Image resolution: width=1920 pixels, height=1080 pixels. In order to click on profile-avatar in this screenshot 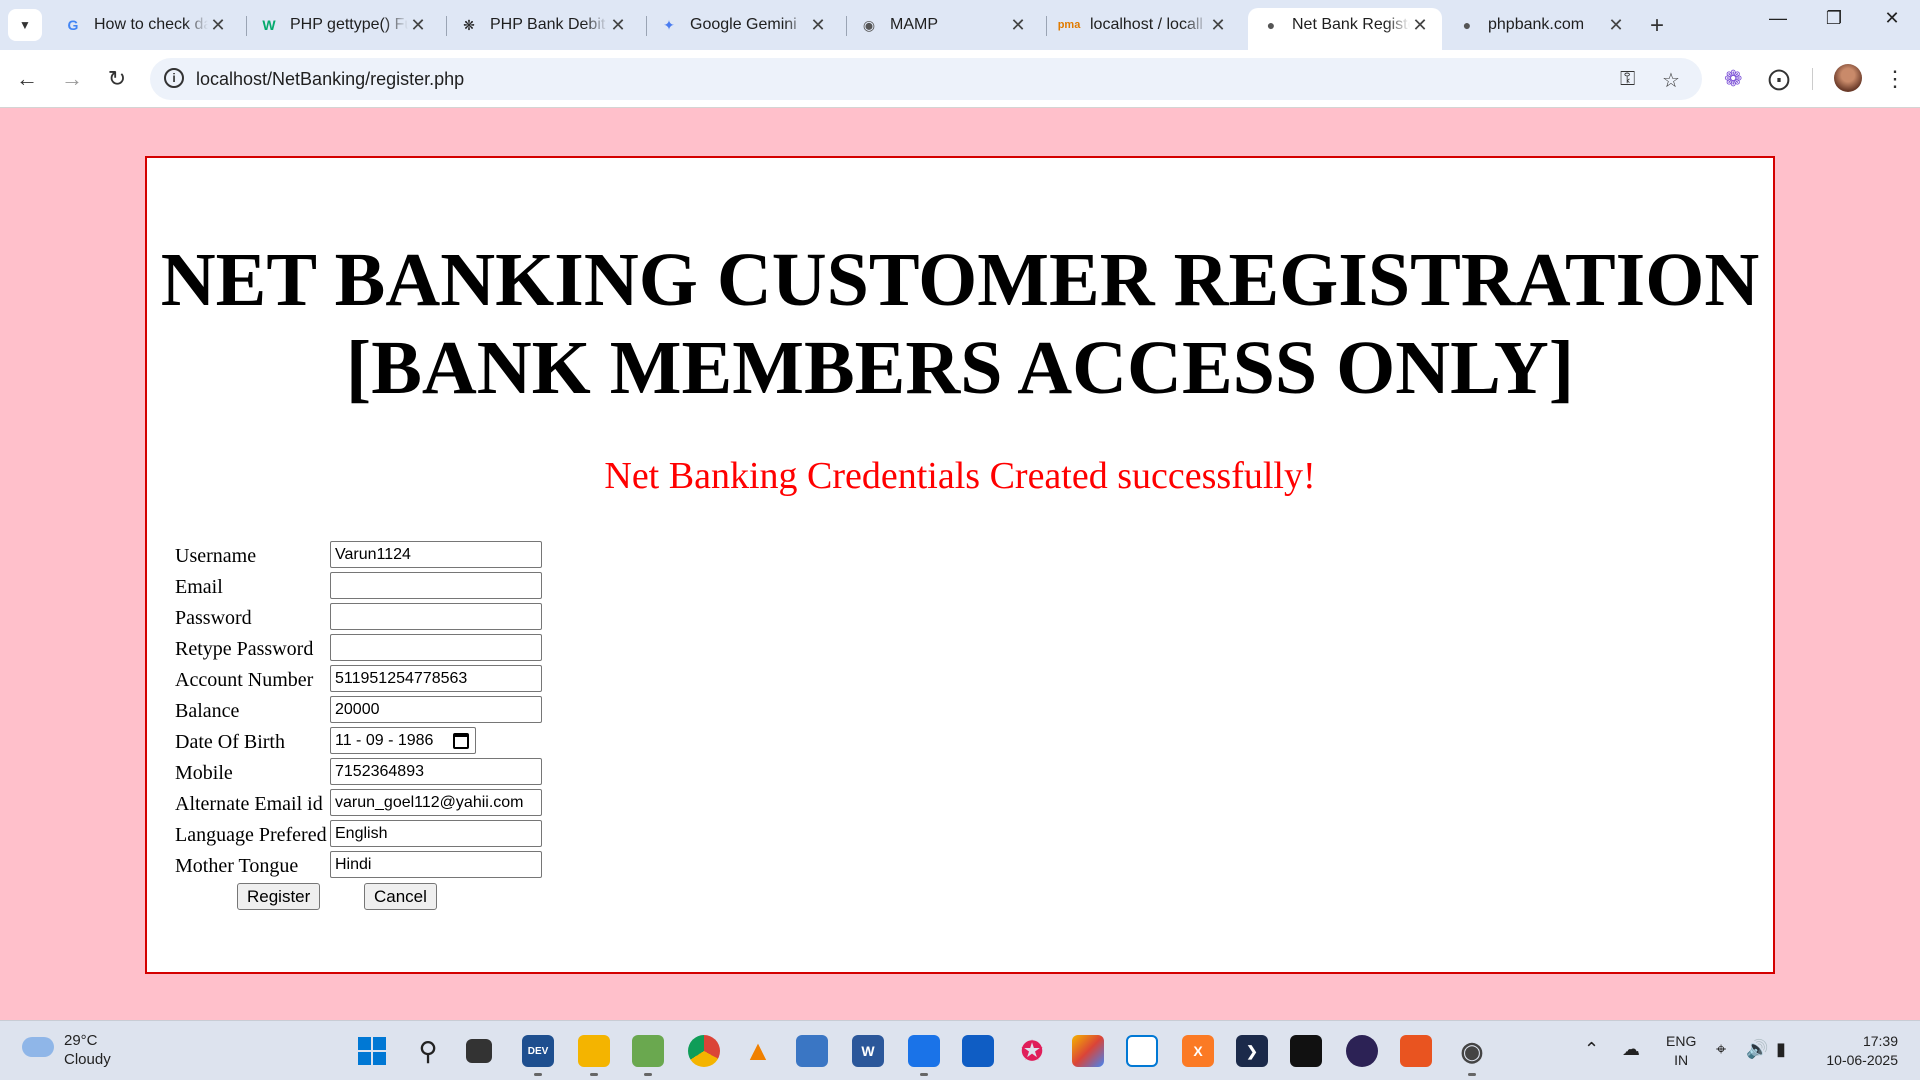, I will do `click(1848, 78)`.